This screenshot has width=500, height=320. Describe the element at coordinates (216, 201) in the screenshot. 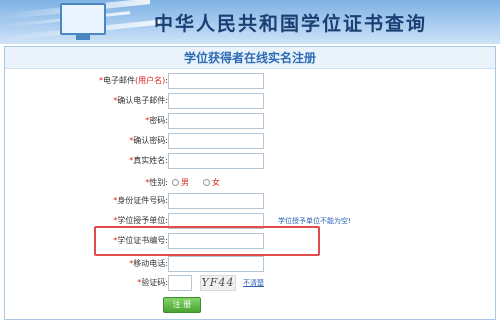

I see `id-number-field` at that location.